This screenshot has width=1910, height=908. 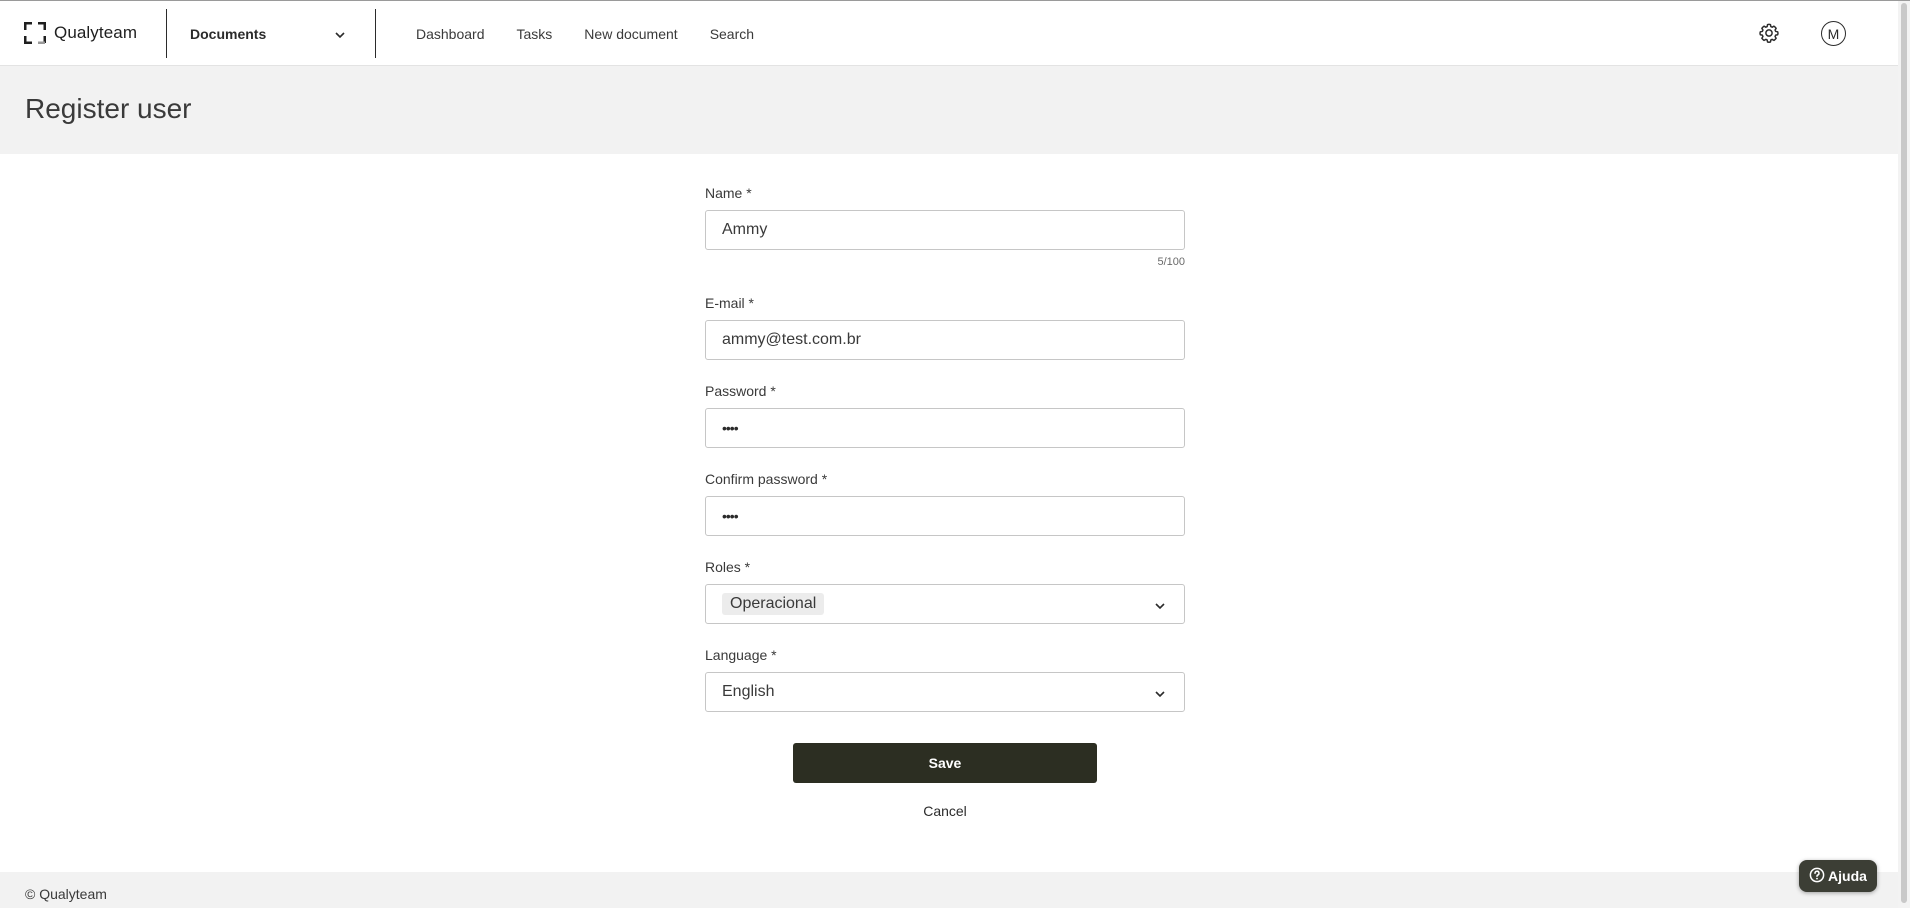 I want to click on email-field, so click(x=945, y=340).